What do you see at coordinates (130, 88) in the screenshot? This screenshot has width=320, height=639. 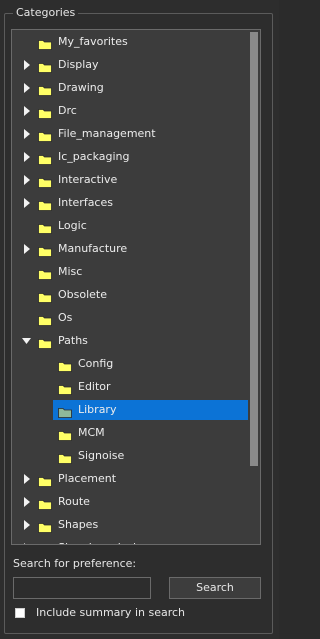 I see `tree-item-drawing: Drawing` at bounding box center [130, 88].